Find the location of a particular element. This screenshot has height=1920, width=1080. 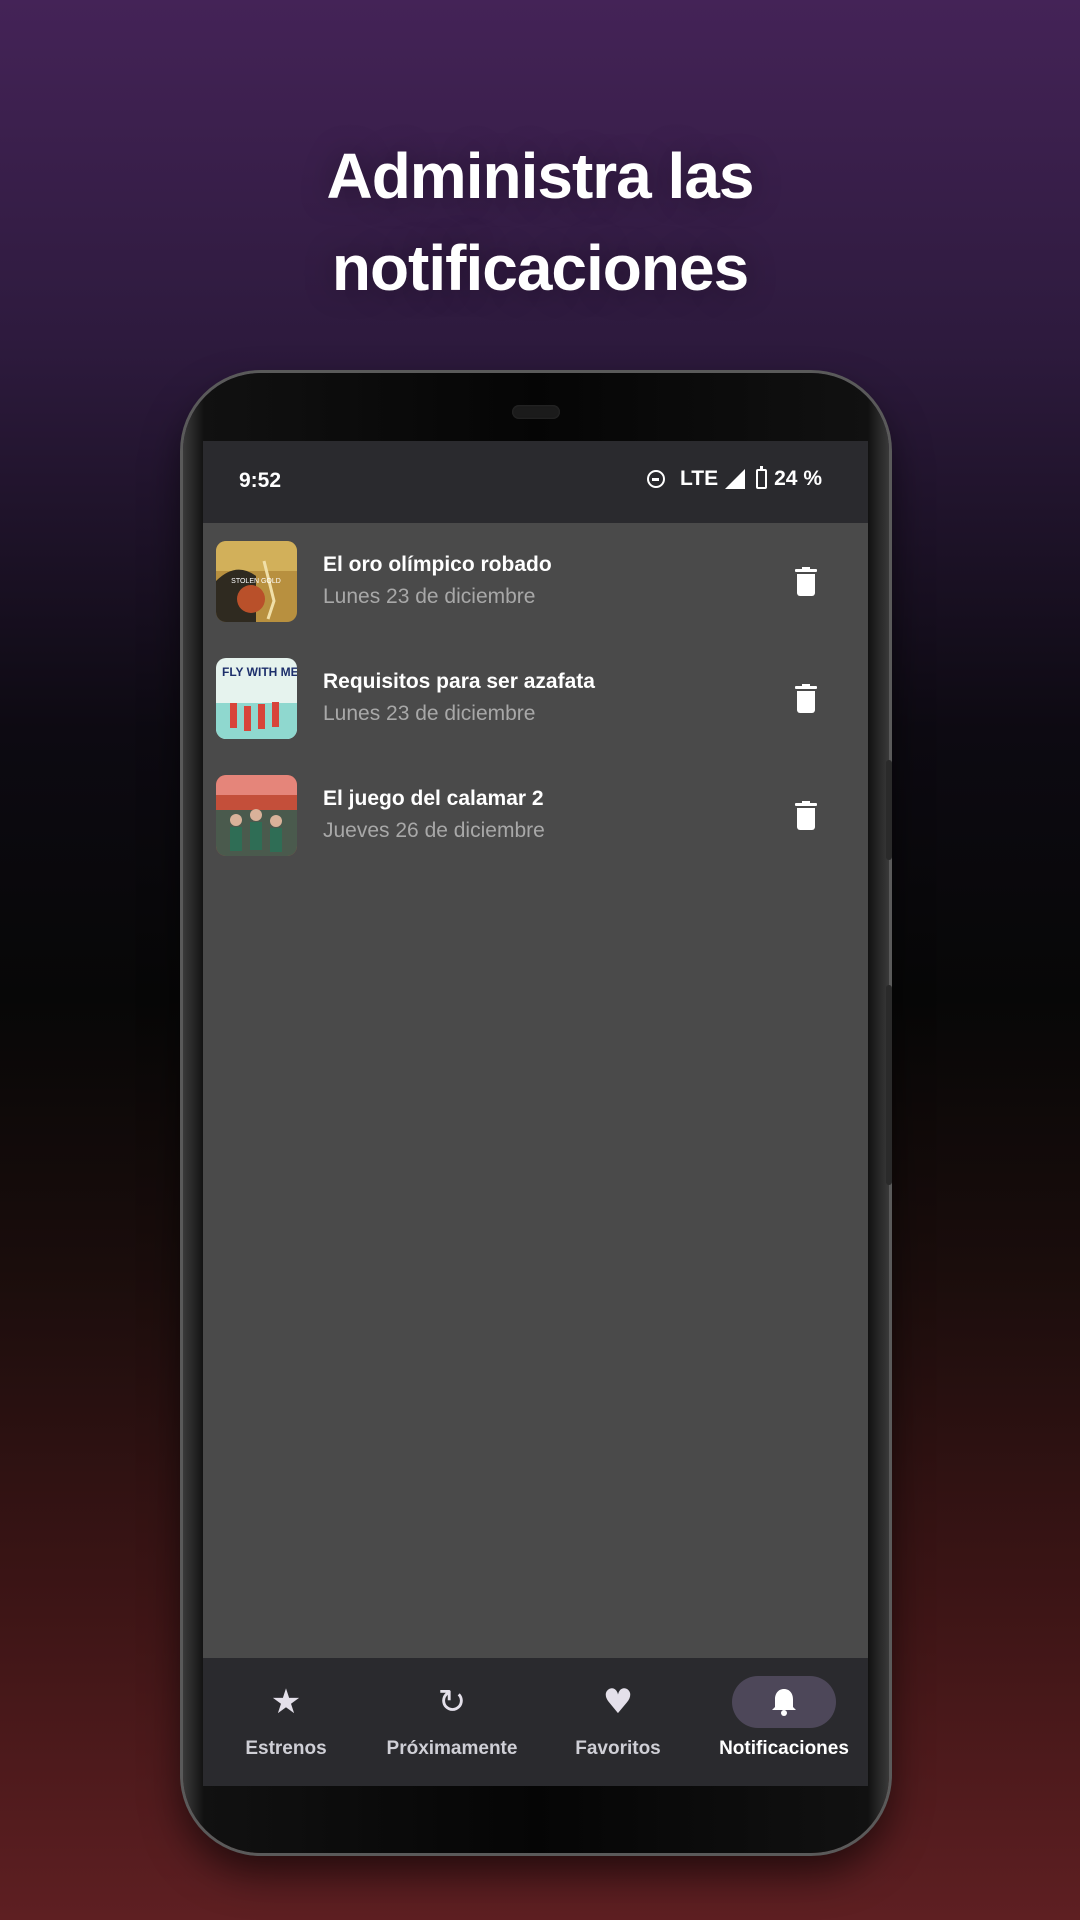

network-label: LTE is located at coordinates (699, 478).